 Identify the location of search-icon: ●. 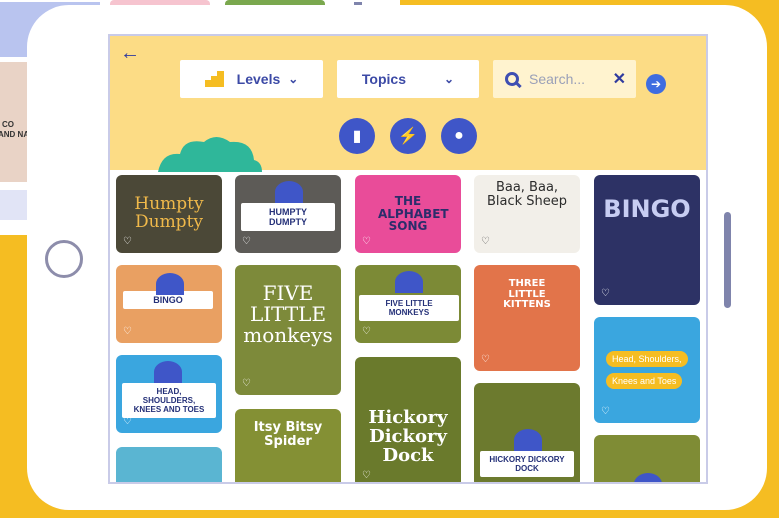
(459, 135).